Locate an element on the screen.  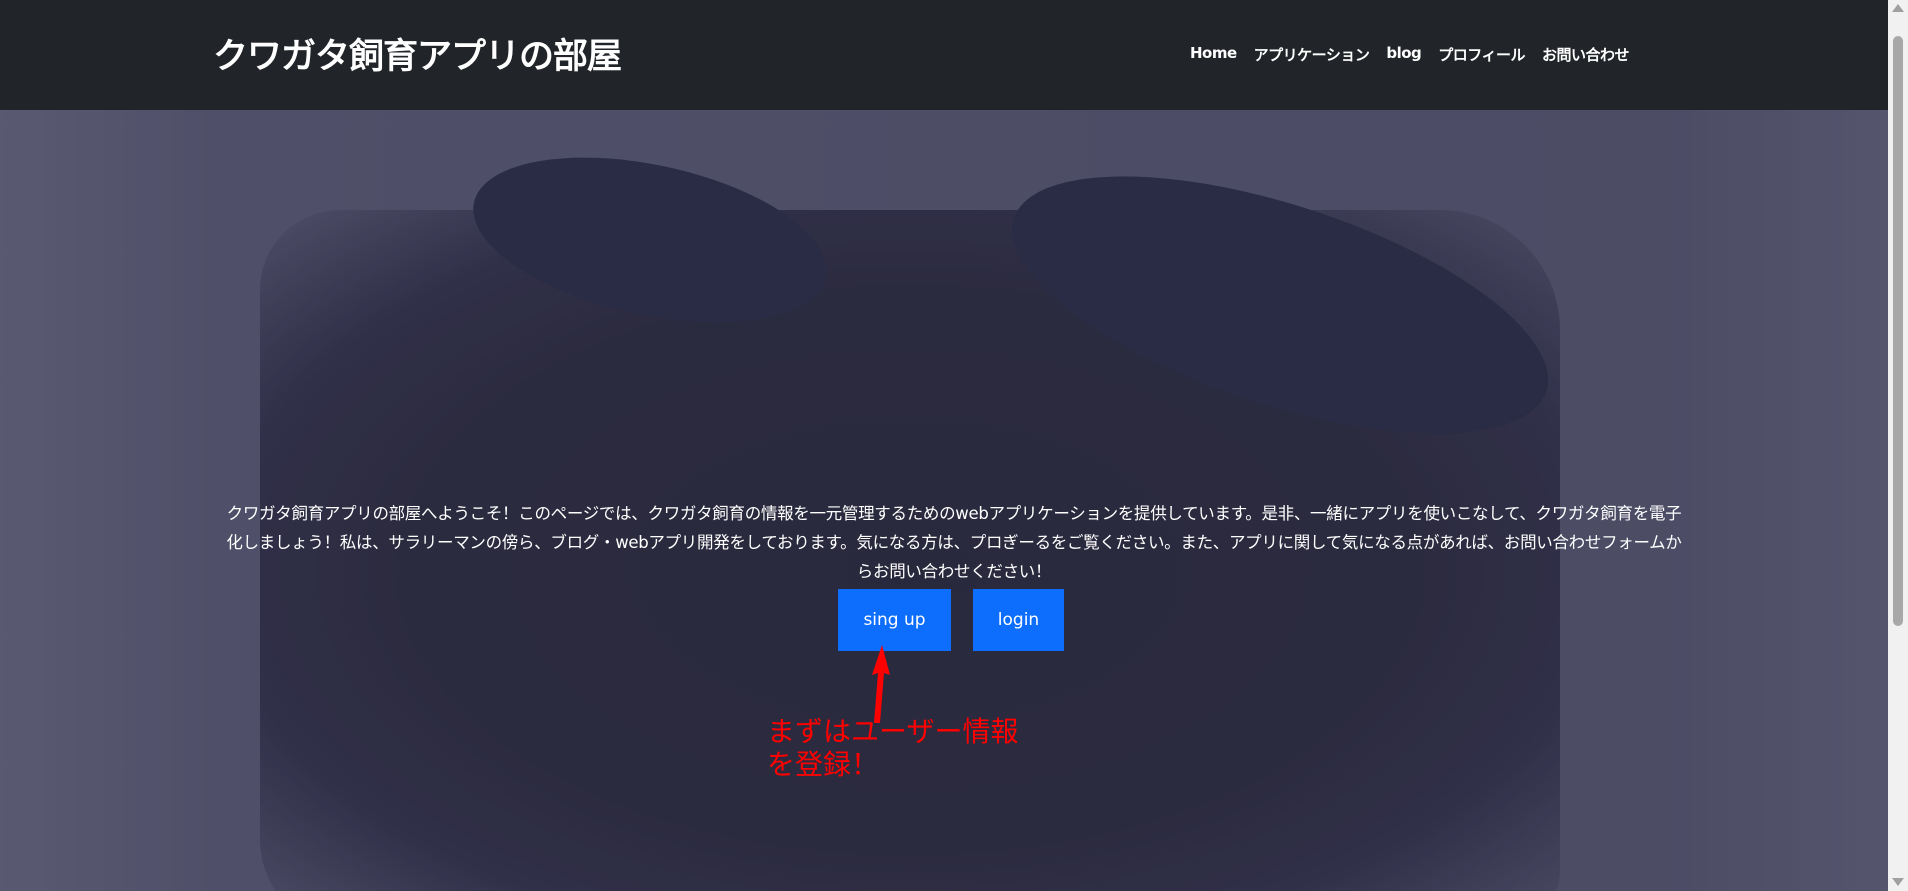
main-nav: Home アプリケーション blog プロフィール お問い合わせ is located at coordinates (1410, 54).